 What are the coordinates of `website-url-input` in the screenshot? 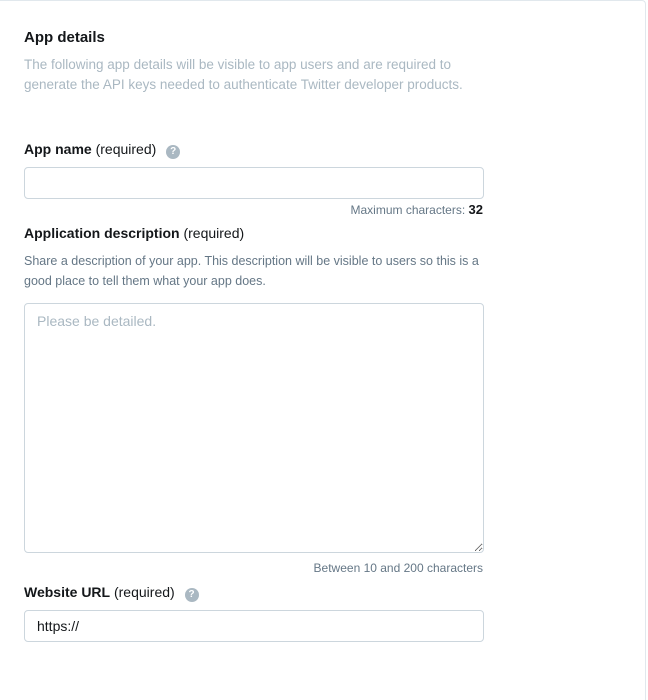 It's located at (254, 626).